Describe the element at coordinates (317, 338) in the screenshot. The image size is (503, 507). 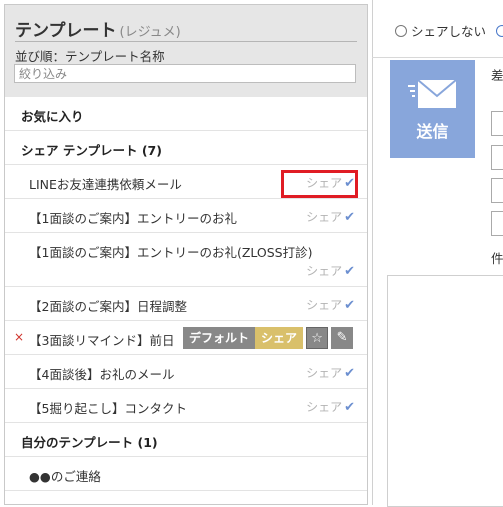
I see `star-icon: ☆` at that location.